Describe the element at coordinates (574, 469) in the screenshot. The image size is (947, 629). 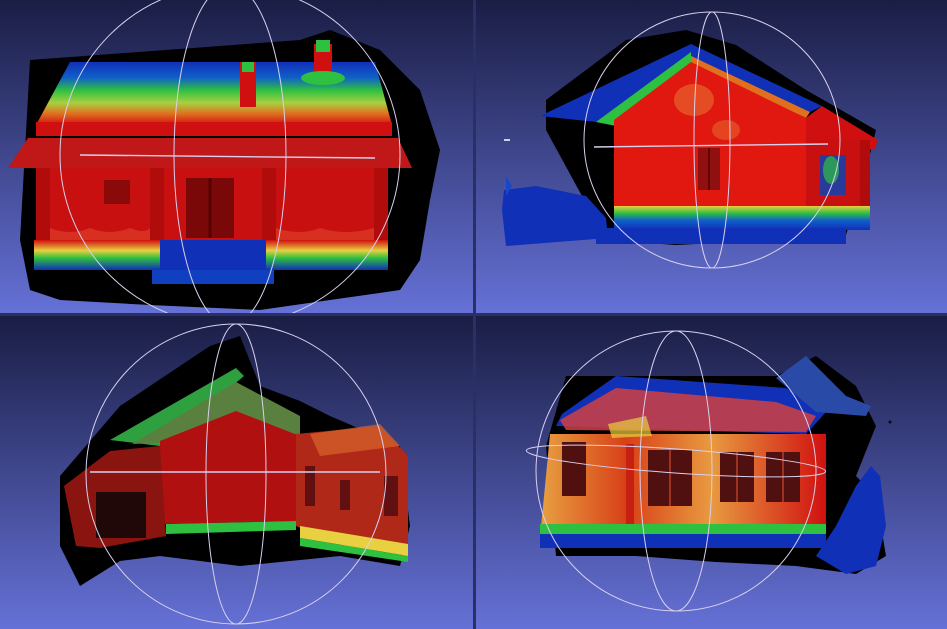
I see `window-mesh` at that location.